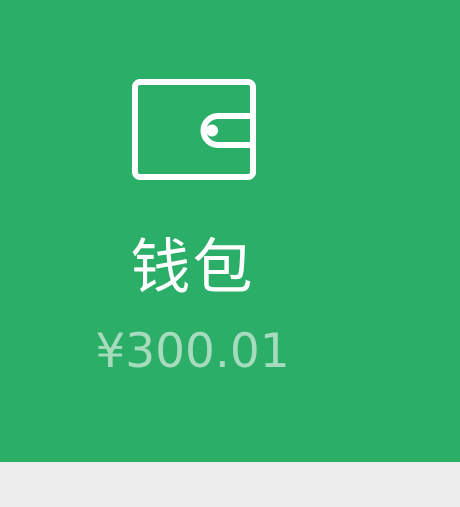 This screenshot has height=507, width=460. Describe the element at coordinates (230, 484) in the screenshot. I see `page-background-strip` at that location.